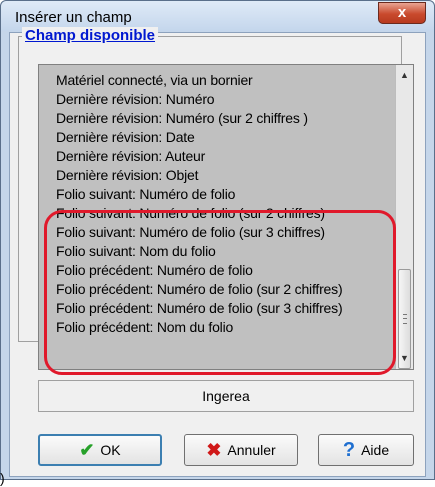 The width and height of the screenshot is (435, 487). I want to click on available-fields-label: Champ disponible, so click(90, 35).